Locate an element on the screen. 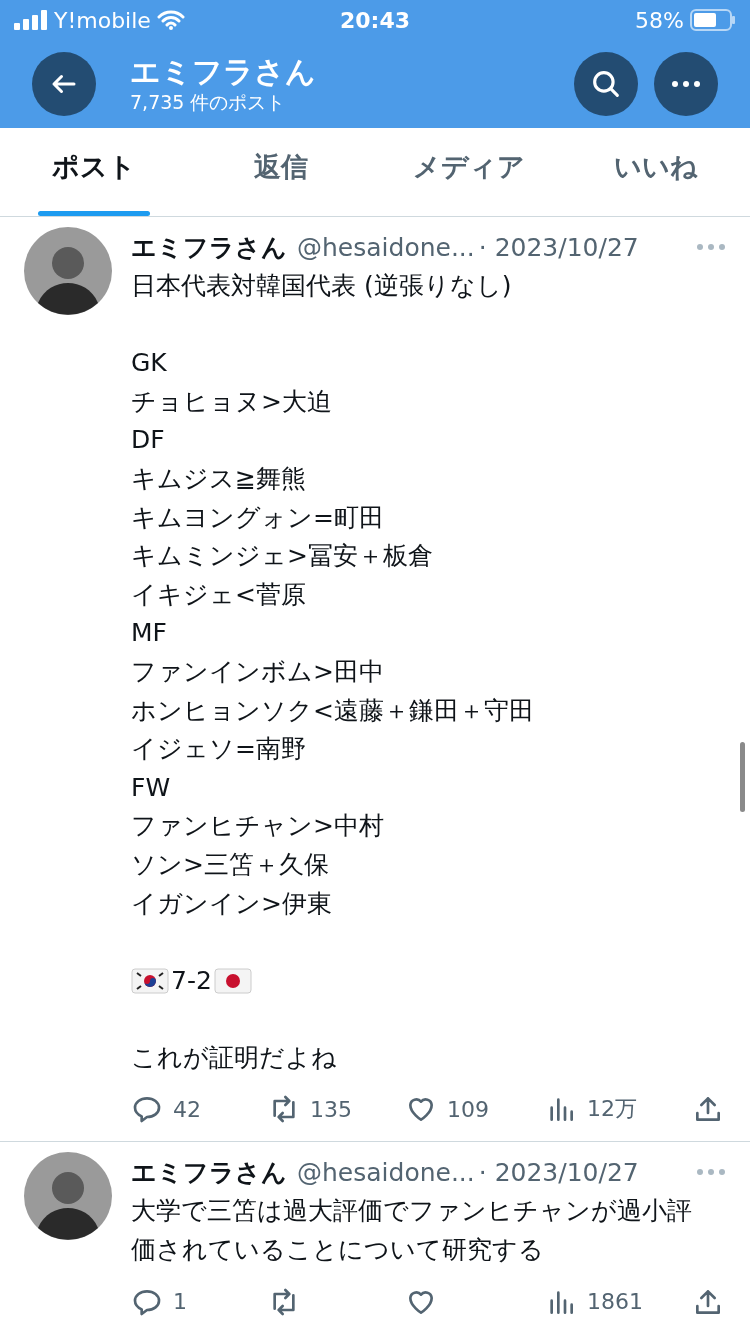  like-button: 109 is located at coordinates (475, 1109).